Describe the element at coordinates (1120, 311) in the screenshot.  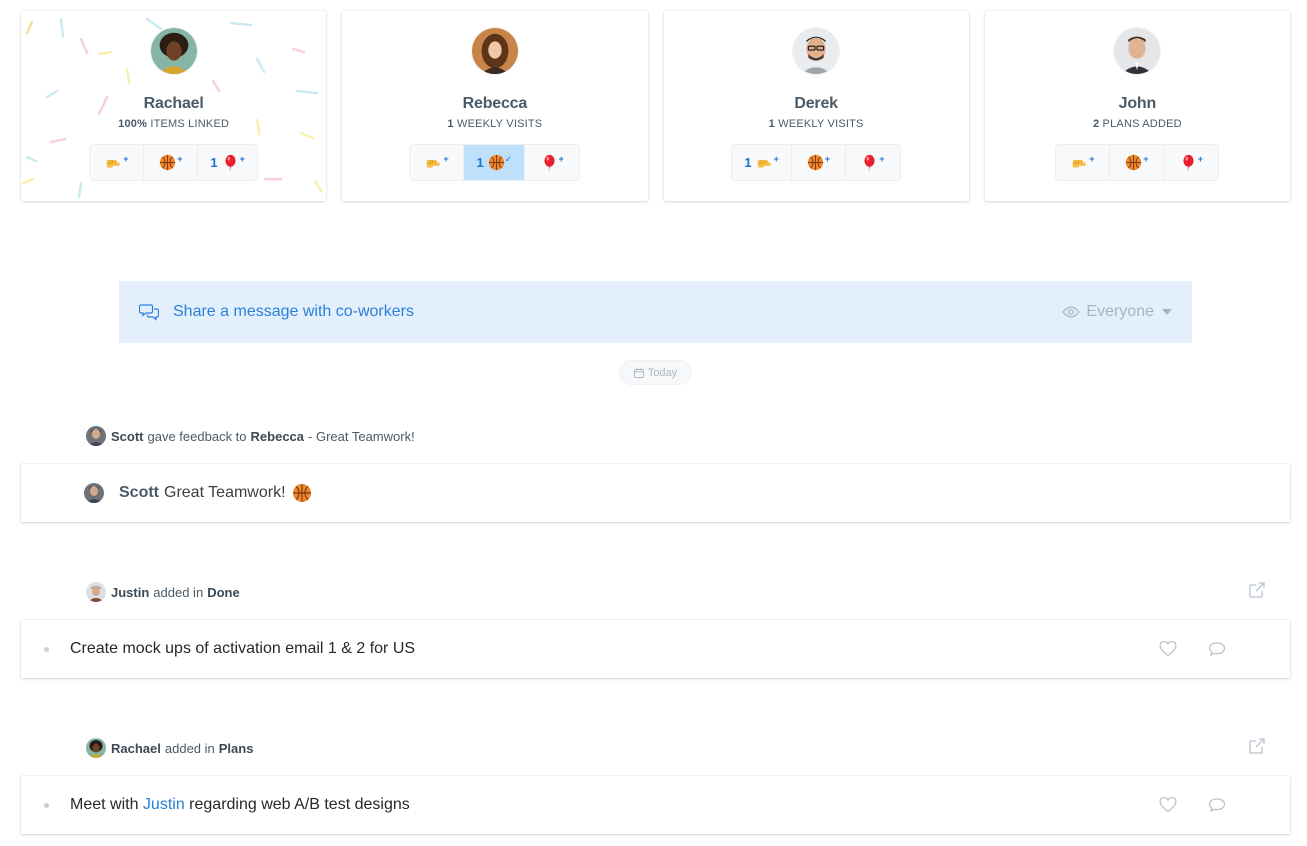
I see `audience-label: Everyone` at that location.